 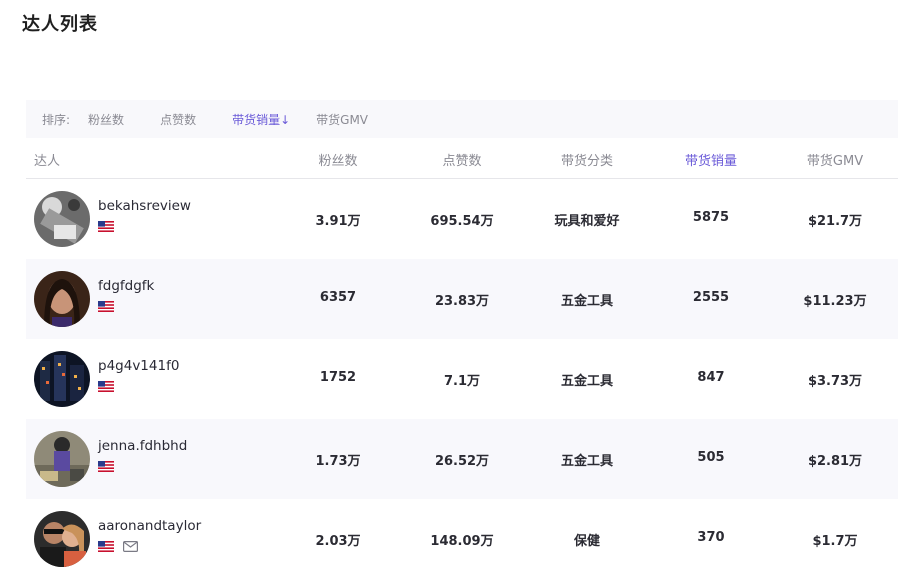 I want to click on header-creator: 达人, so click(x=47, y=161).